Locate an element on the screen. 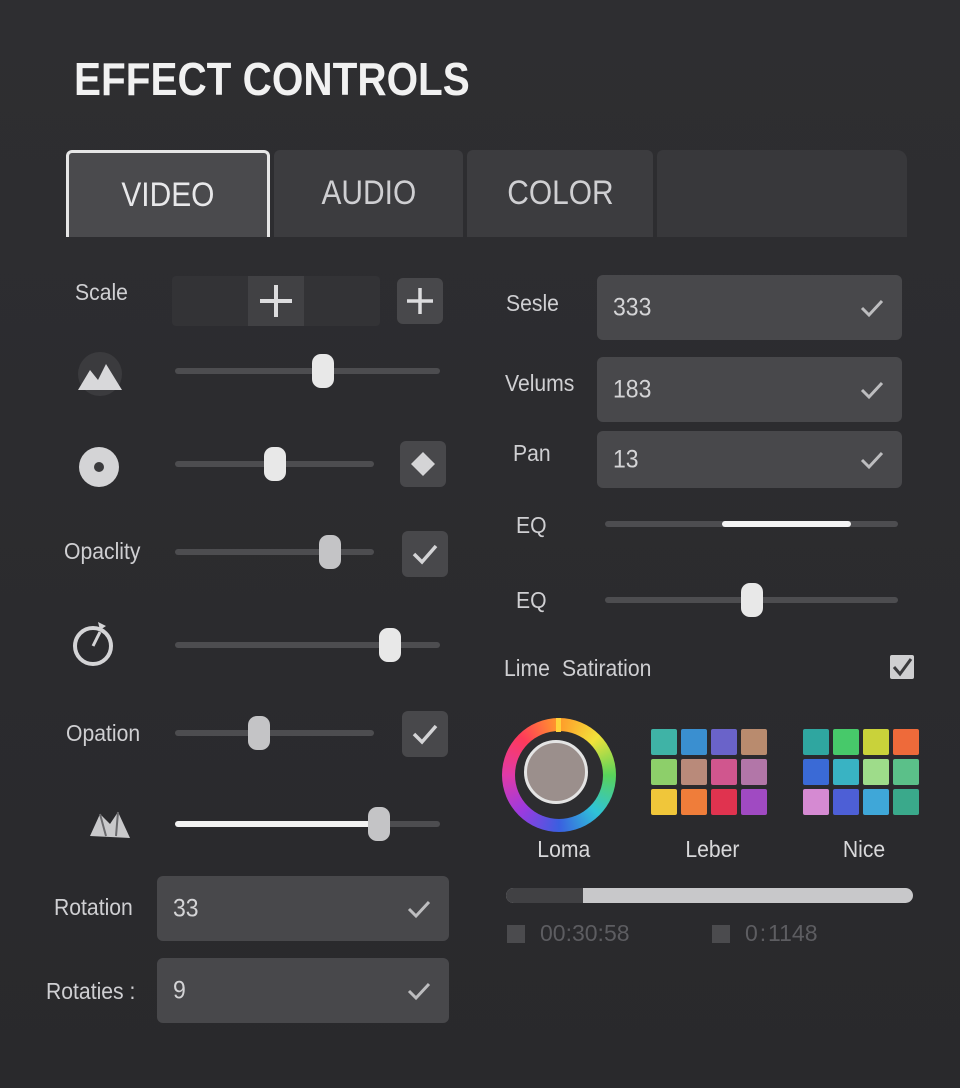 The height and width of the screenshot is (1088, 960). eq1-range-fill is located at coordinates (787, 524).